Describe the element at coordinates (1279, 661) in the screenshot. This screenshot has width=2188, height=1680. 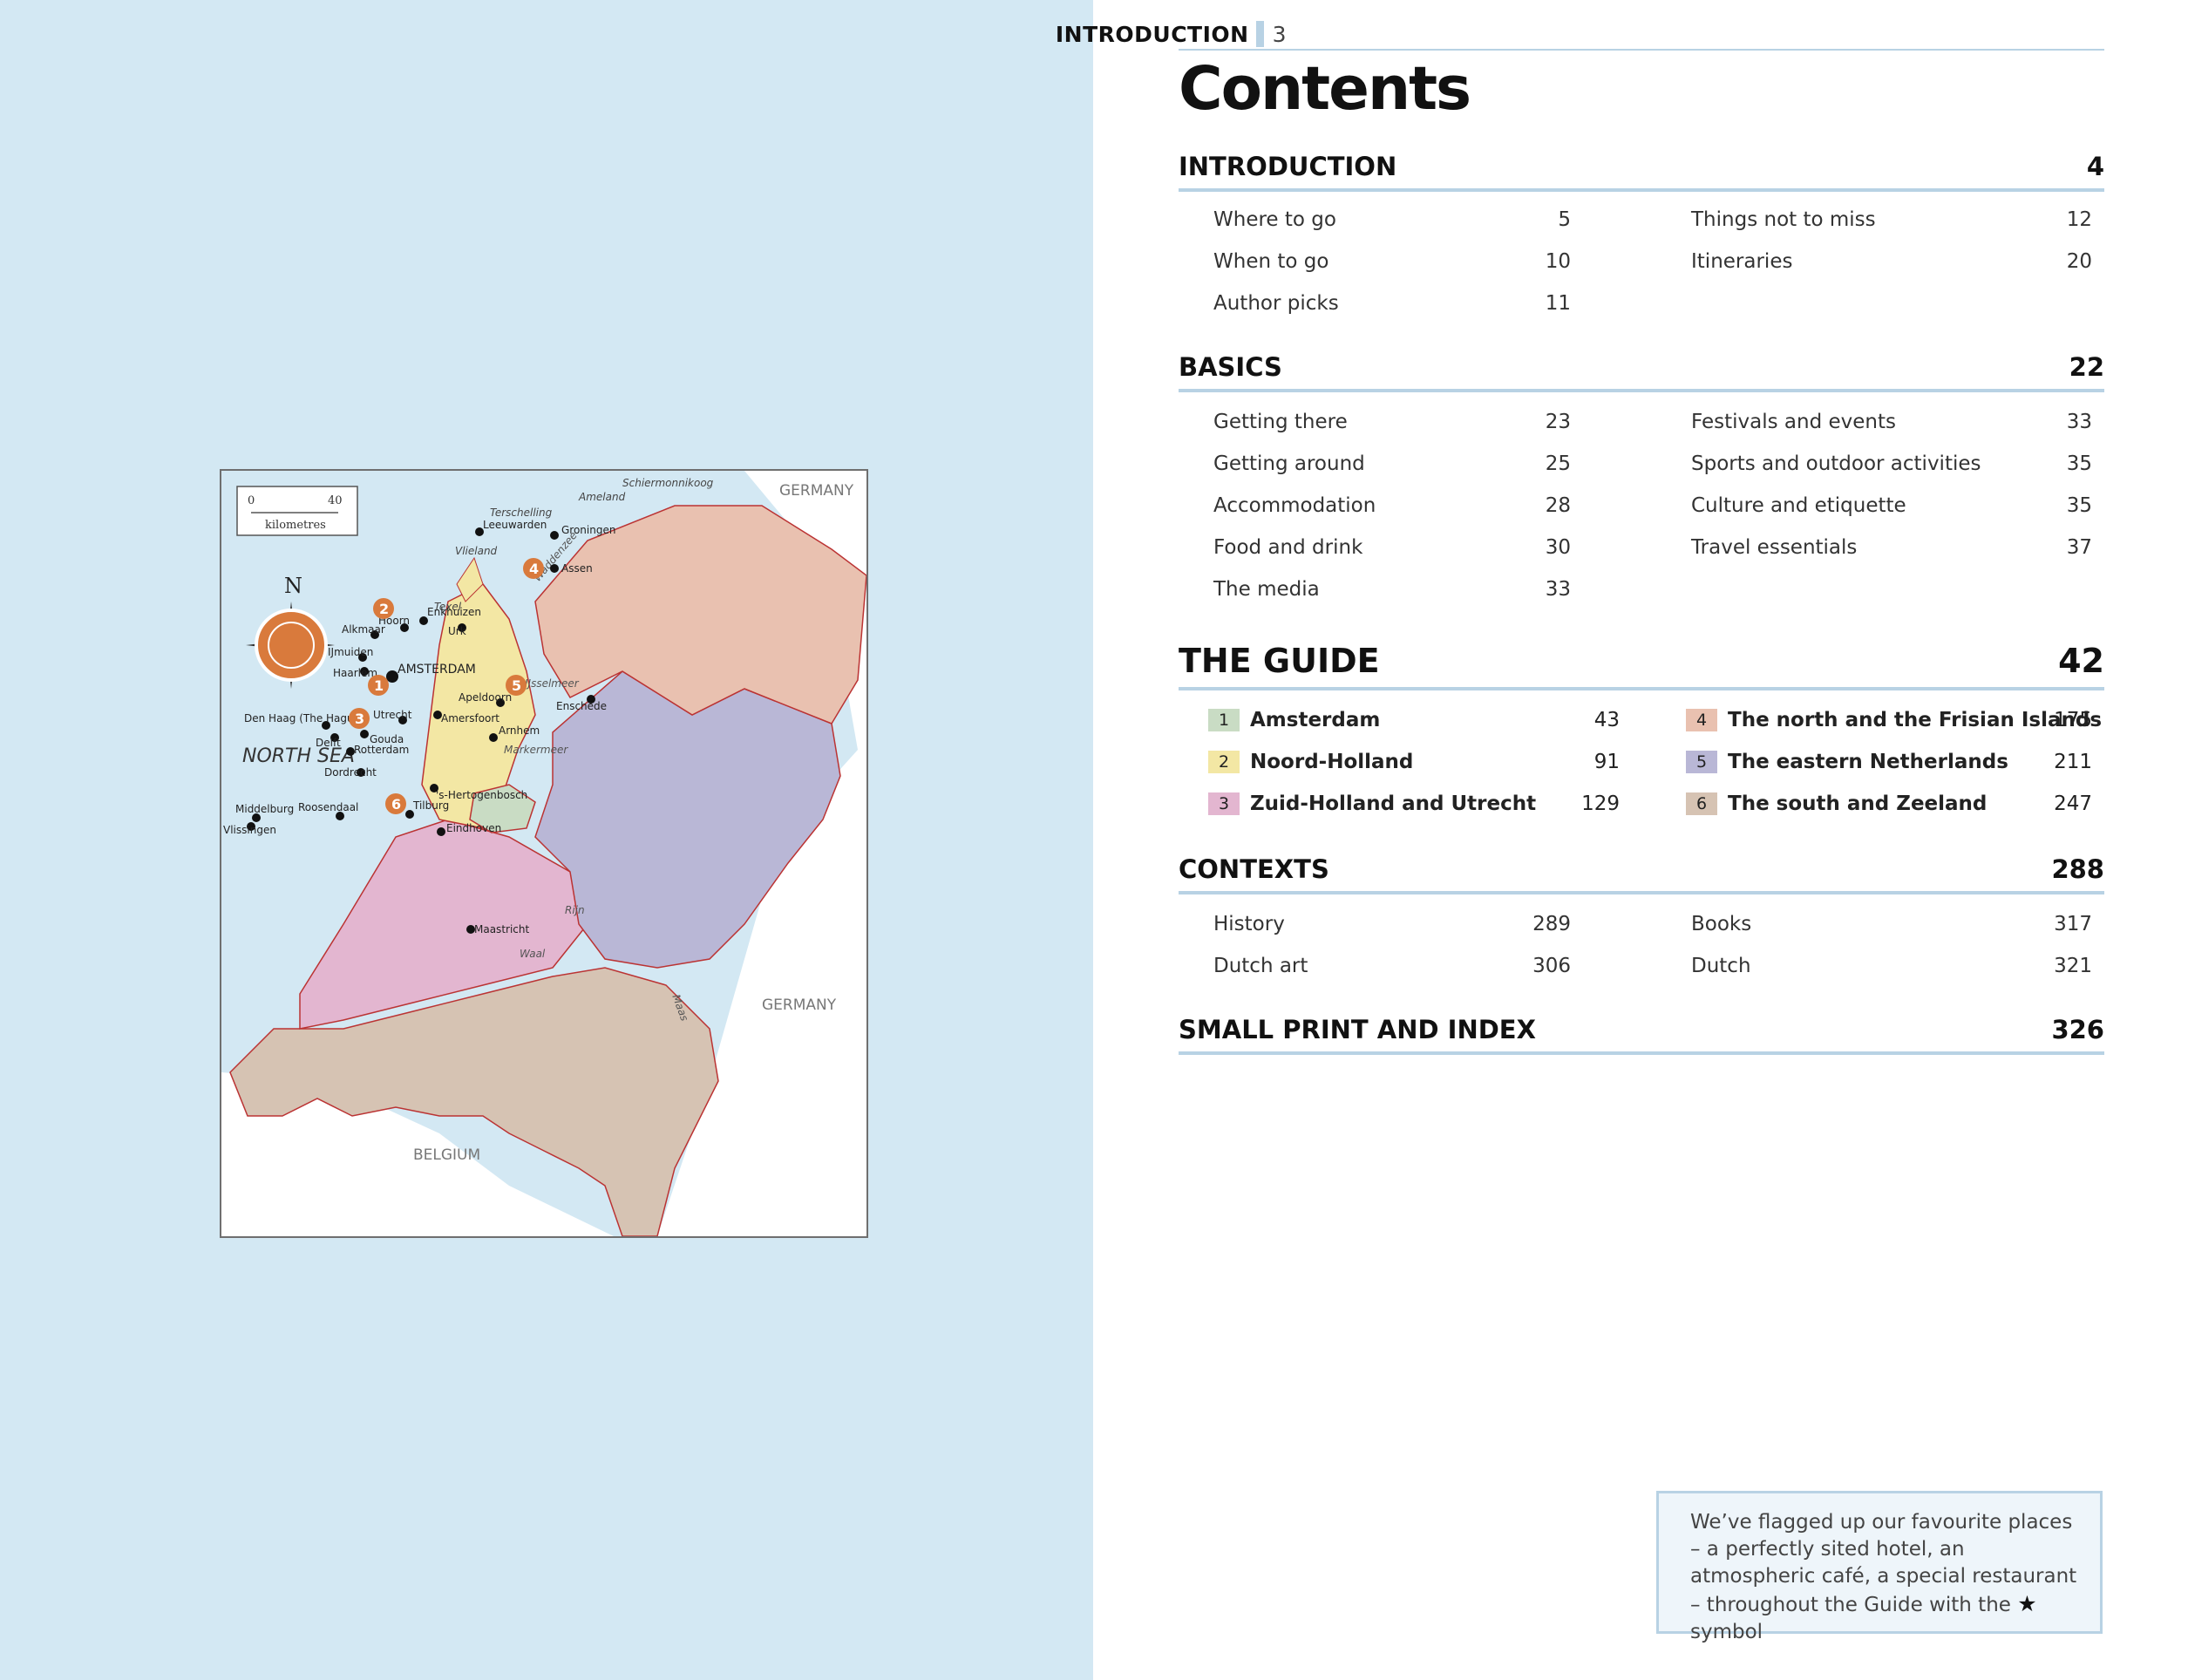
I see `section-title: THE GUIDE` at that location.